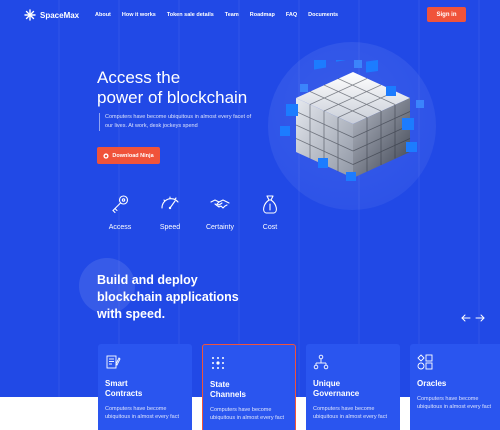 This screenshot has width=500, height=430. I want to click on card-title-line-2: Channels, so click(228, 394).